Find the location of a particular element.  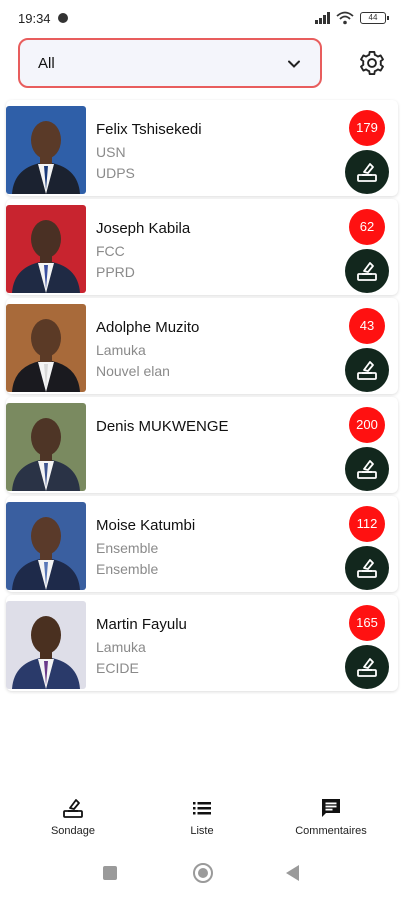

nav-item-sondage: Sondage is located at coordinates (73, 816).